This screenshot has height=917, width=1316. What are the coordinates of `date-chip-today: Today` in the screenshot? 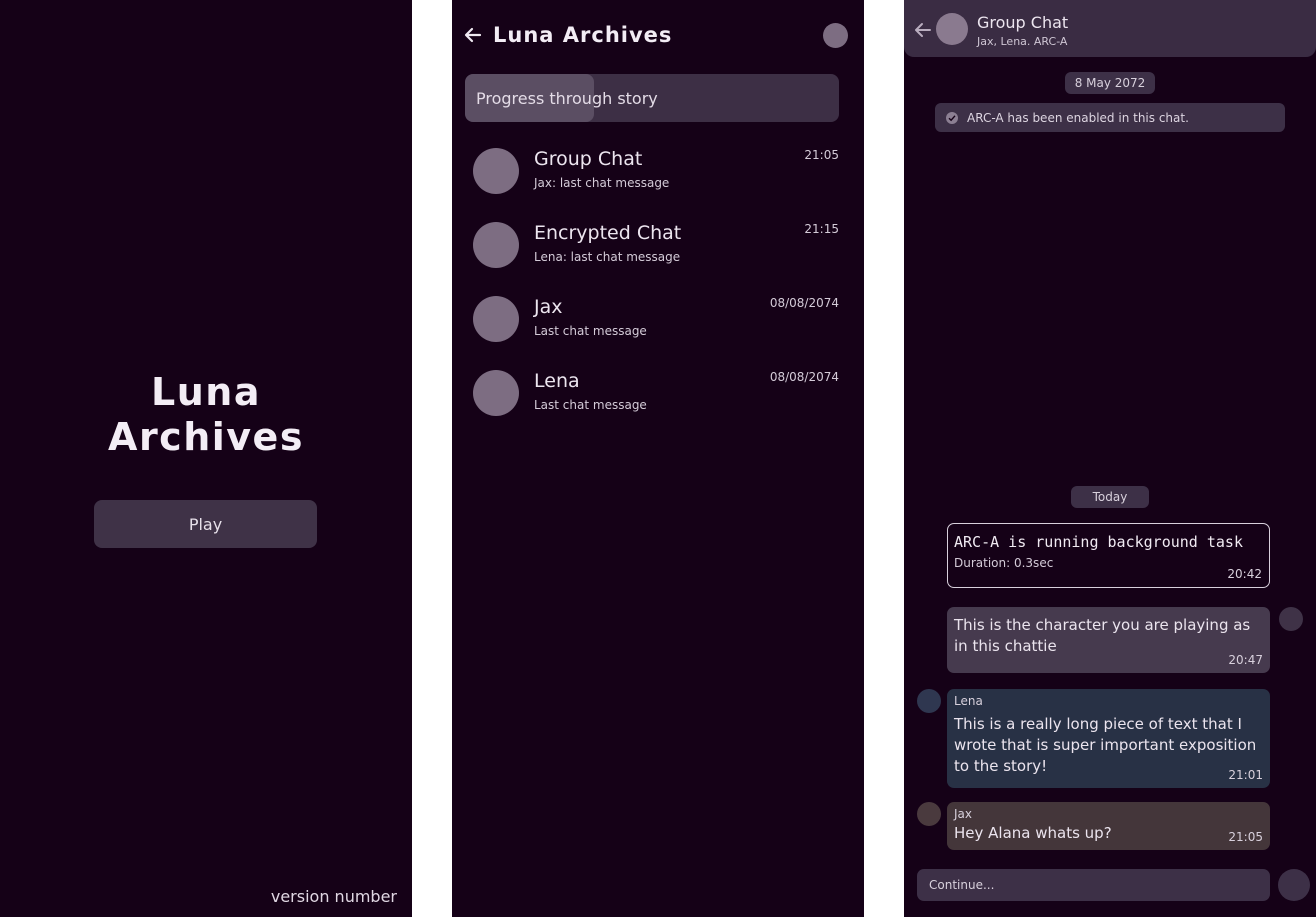 It's located at (1110, 497).